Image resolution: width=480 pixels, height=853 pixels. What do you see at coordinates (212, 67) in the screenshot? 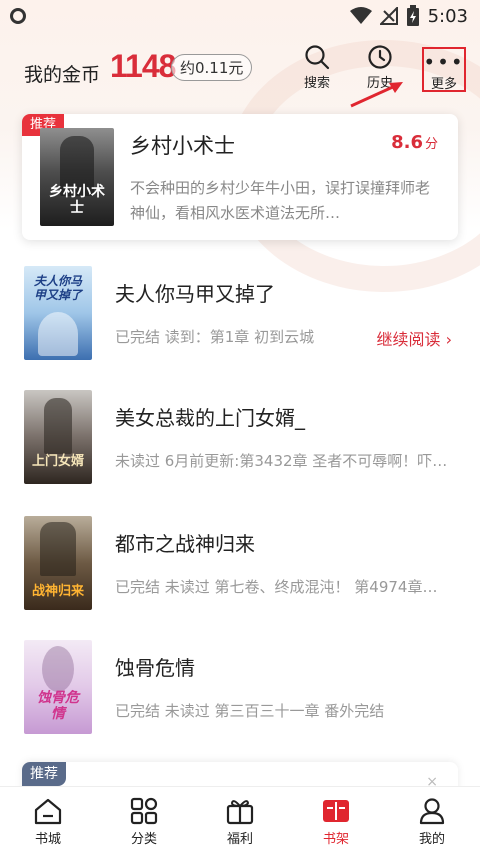
I see `coin-approx-badge: 约0.11元` at bounding box center [212, 67].